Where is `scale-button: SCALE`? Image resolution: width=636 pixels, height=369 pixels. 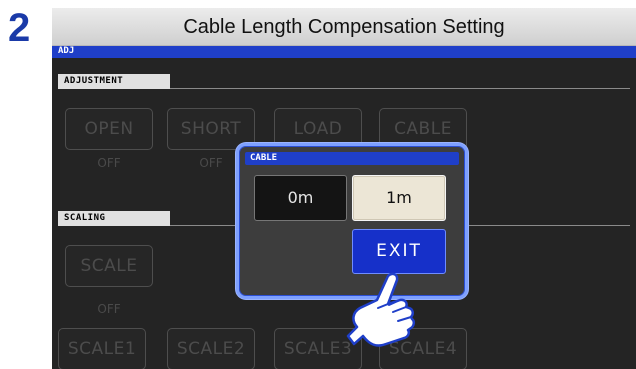
scale-button: SCALE is located at coordinates (109, 266).